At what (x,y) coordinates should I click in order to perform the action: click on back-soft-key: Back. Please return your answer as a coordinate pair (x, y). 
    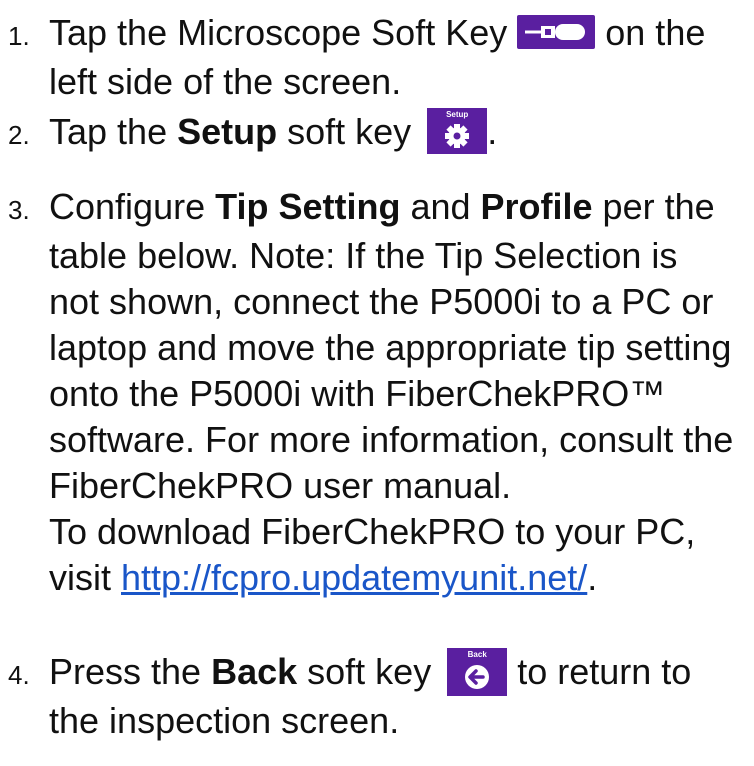
    Looking at the image, I should click on (477, 672).